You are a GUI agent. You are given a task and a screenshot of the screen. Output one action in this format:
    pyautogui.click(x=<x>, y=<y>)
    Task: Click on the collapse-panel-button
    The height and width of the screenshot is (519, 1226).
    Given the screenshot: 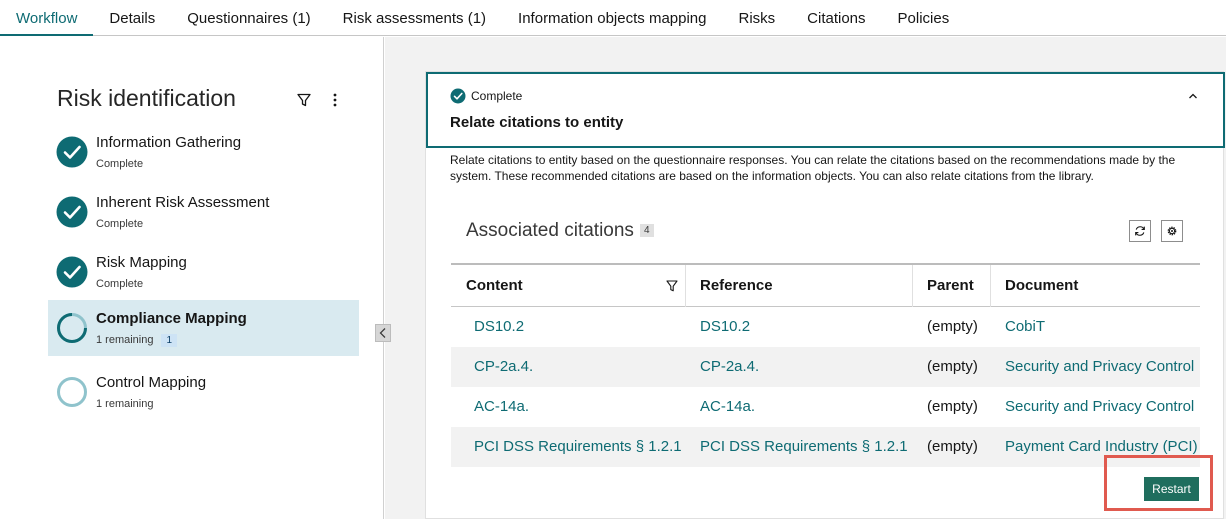 What is the action you would take?
    pyautogui.click(x=383, y=333)
    